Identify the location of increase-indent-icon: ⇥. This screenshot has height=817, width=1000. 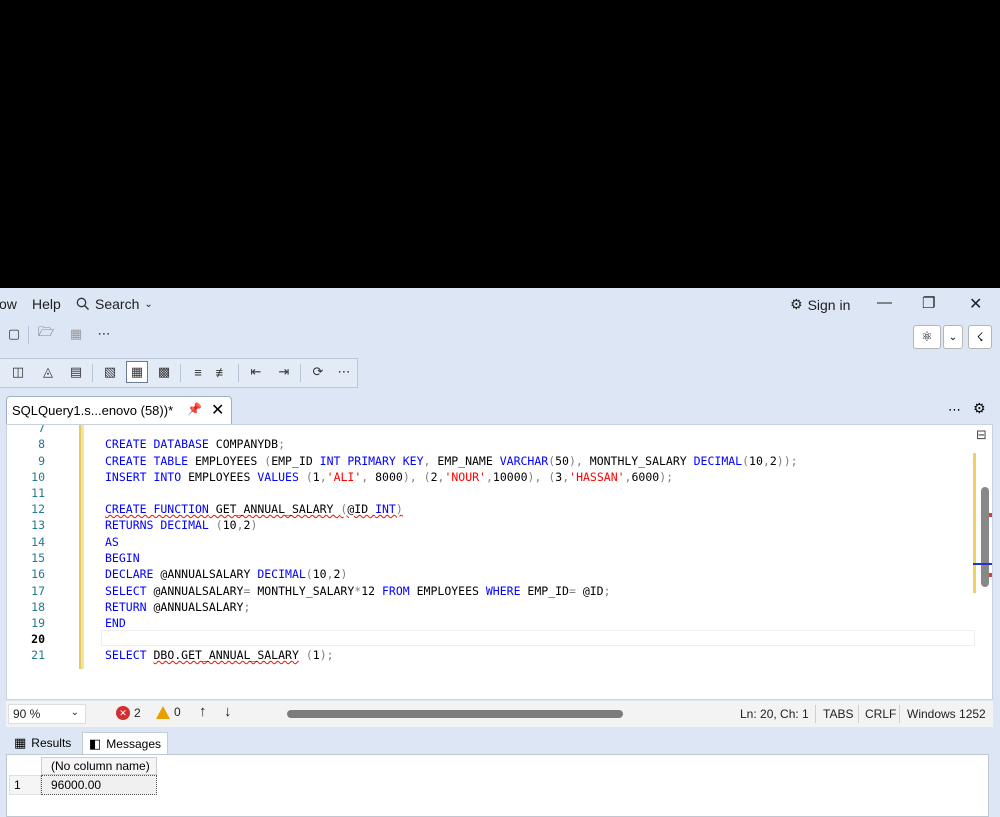
(284, 372).